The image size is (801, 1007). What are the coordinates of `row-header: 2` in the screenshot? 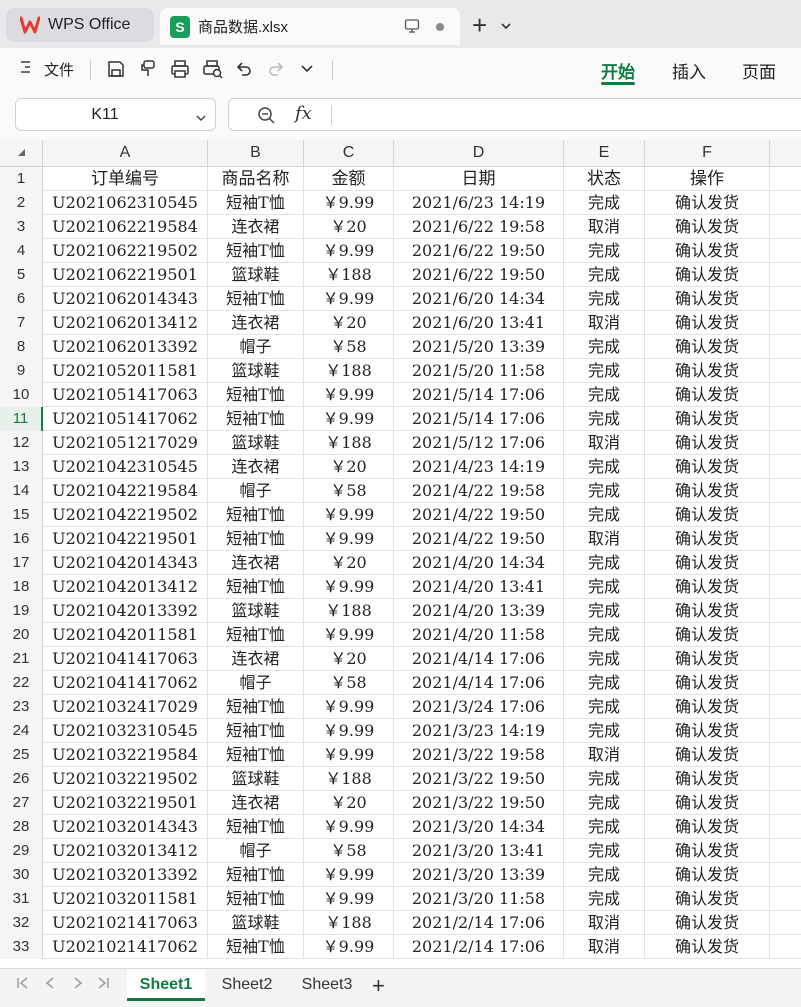 It's located at (21, 203).